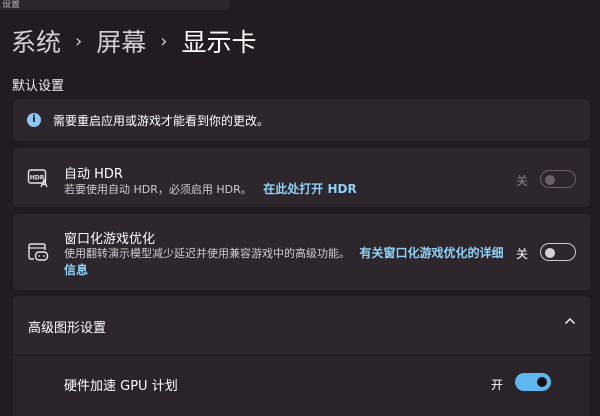  Describe the element at coordinates (121, 386) in the screenshot. I see `gpu-scheduling-title: 硬件加速 GPU 计划` at that location.